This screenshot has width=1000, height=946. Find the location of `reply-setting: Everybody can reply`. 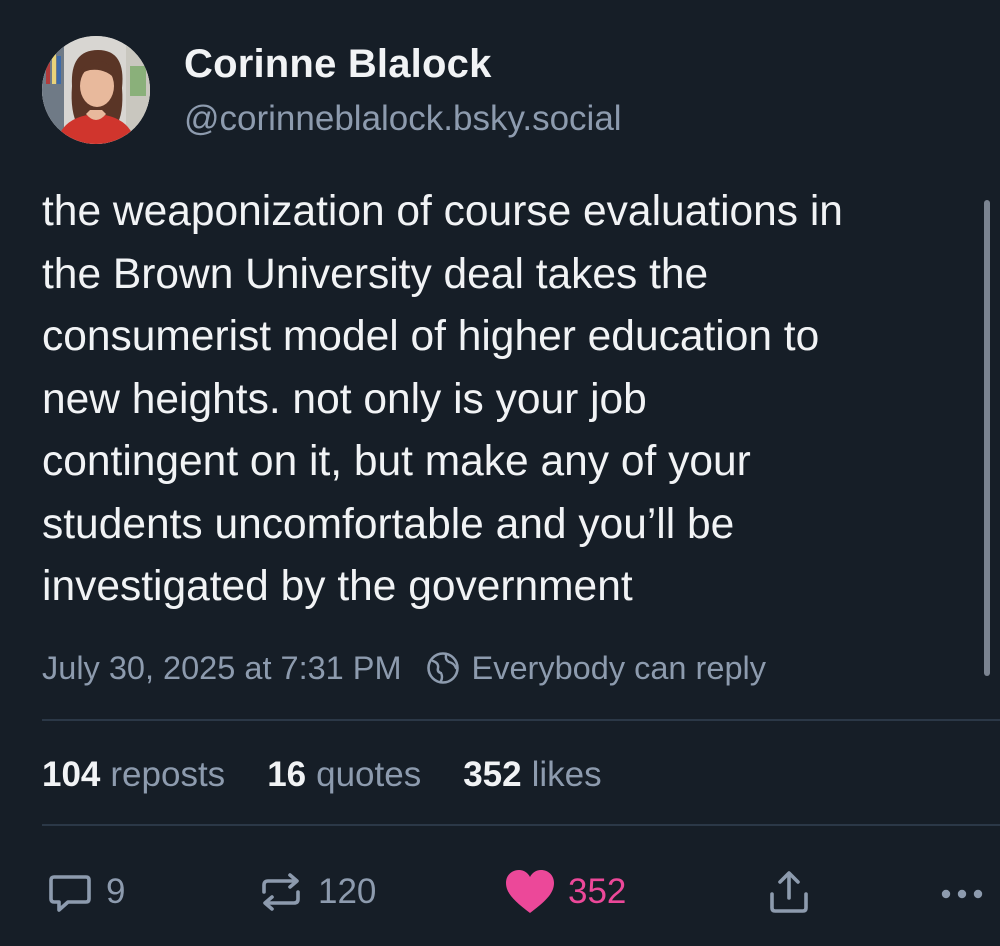

reply-setting: Everybody can reply is located at coordinates (619, 668).